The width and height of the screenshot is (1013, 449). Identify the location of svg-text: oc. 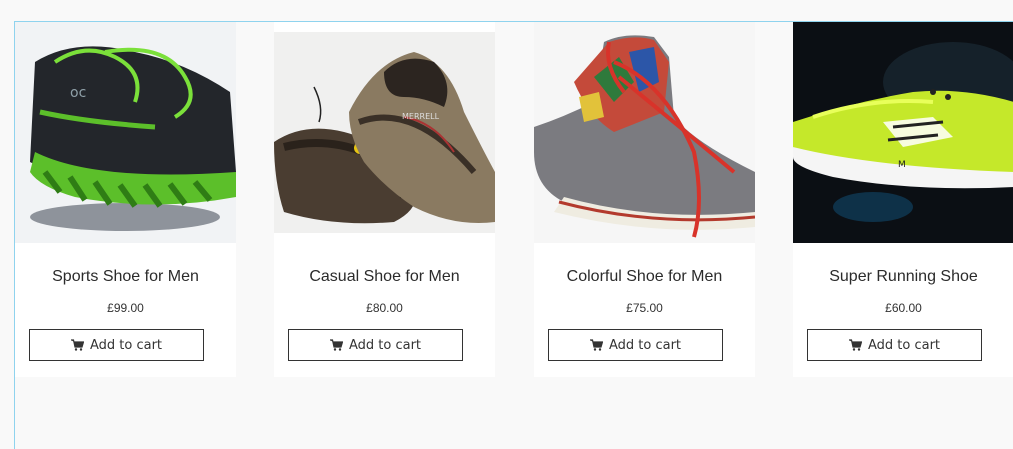
(78, 93).